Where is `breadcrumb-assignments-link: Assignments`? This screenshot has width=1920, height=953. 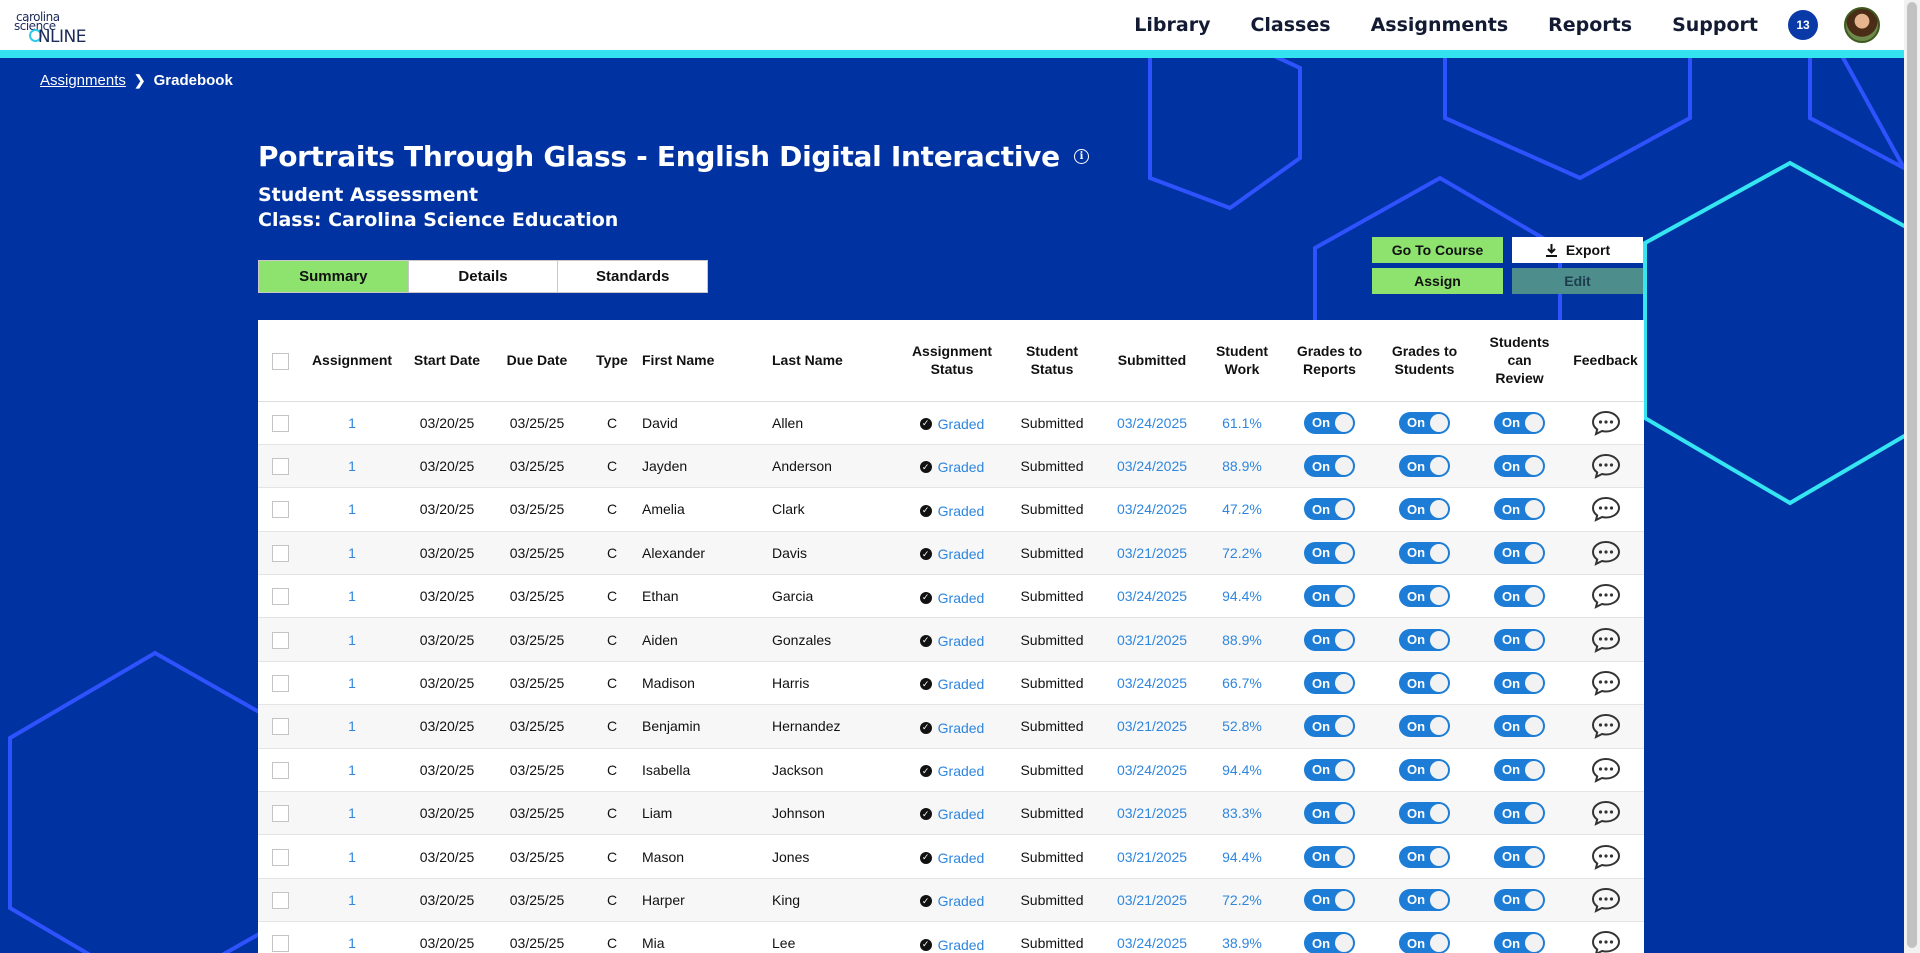 breadcrumb-assignments-link: Assignments is located at coordinates (83, 80).